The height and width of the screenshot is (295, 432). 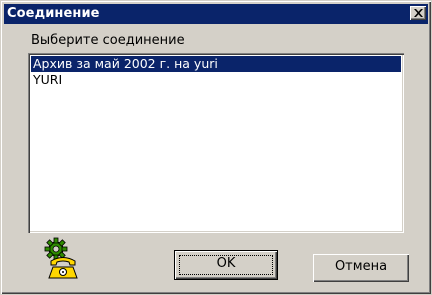 I want to click on cancel-button: Отмена, so click(x=361, y=268).